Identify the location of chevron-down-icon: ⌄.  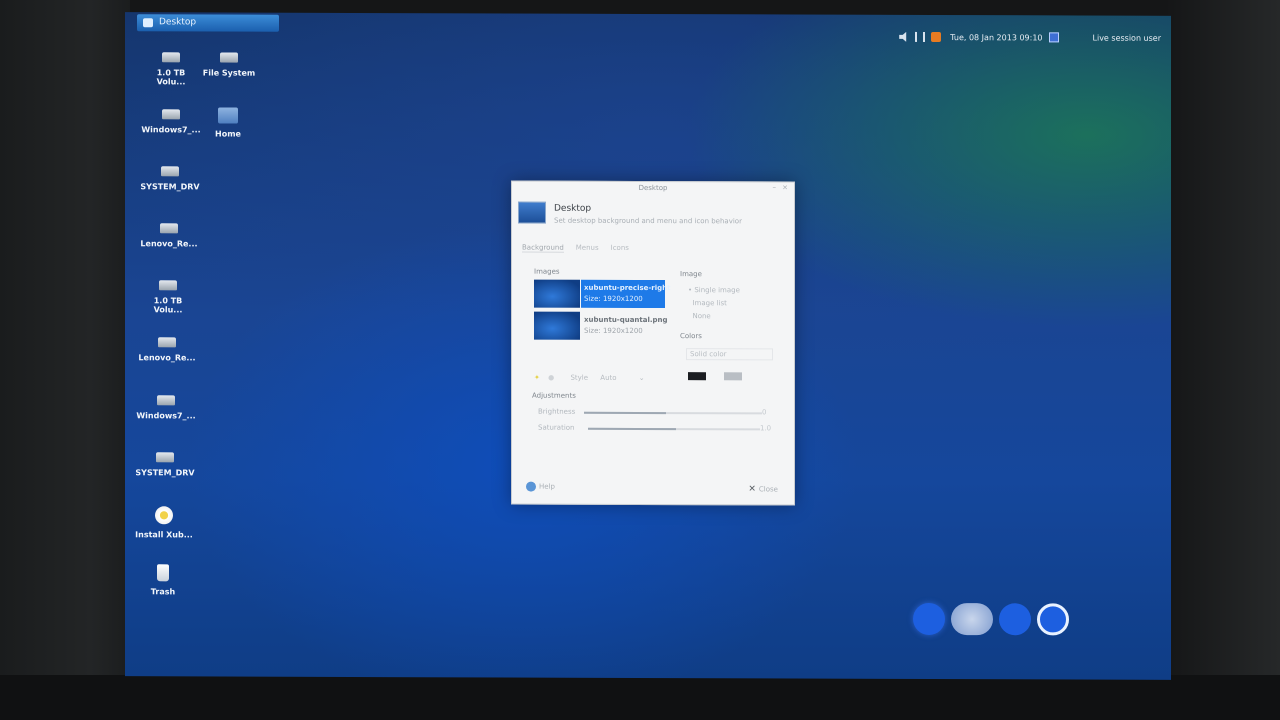
(641, 377).